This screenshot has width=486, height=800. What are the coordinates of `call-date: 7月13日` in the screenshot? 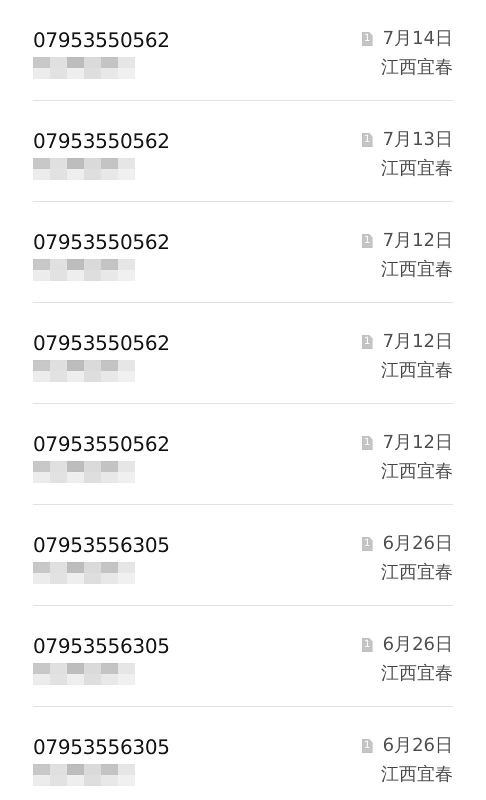 It's located at (417, 140).